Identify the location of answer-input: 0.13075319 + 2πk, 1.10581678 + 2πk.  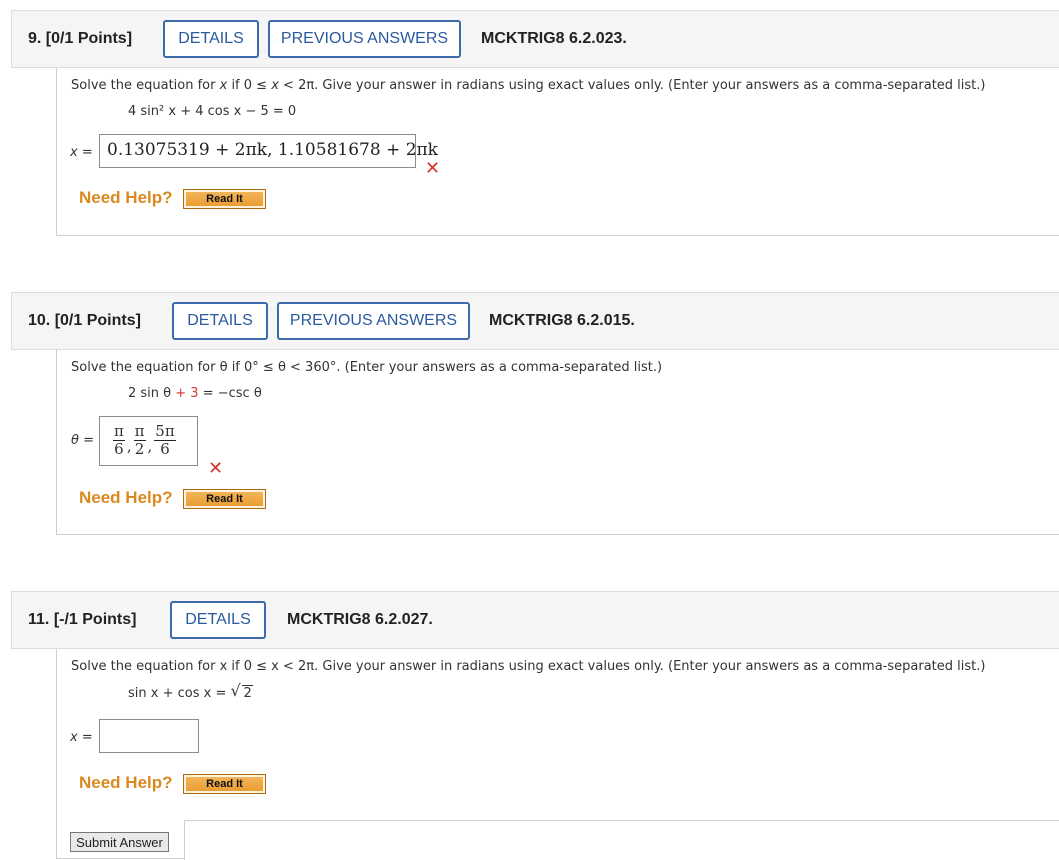
(268, 151).